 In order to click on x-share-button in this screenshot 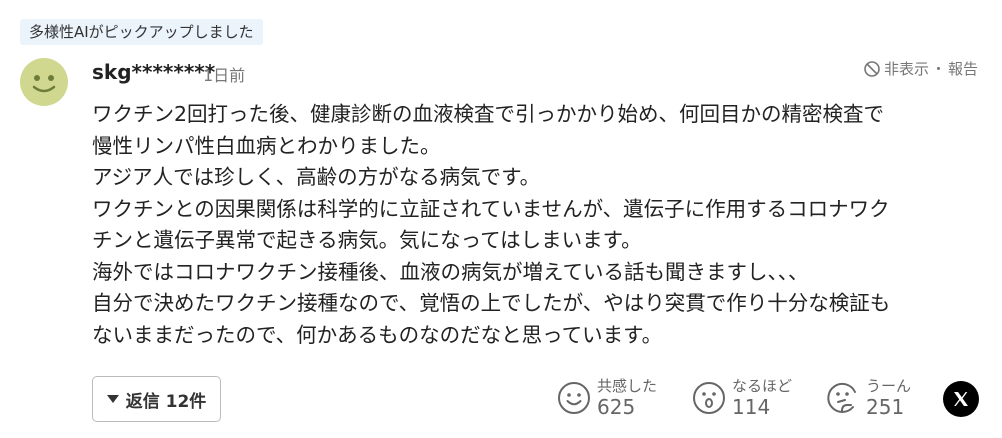, I will do `click(961, 399)`.